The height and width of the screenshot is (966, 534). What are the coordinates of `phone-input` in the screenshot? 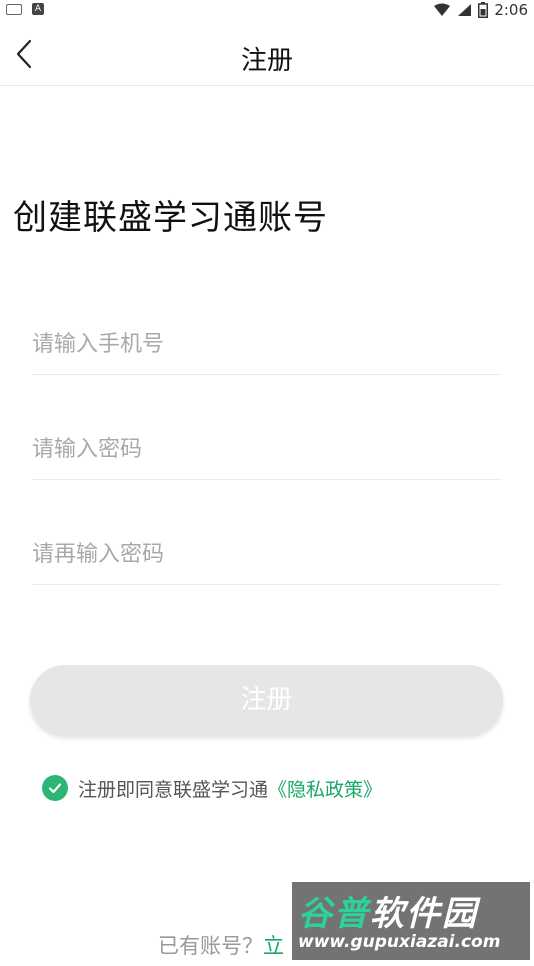 It's located at (267, 344).